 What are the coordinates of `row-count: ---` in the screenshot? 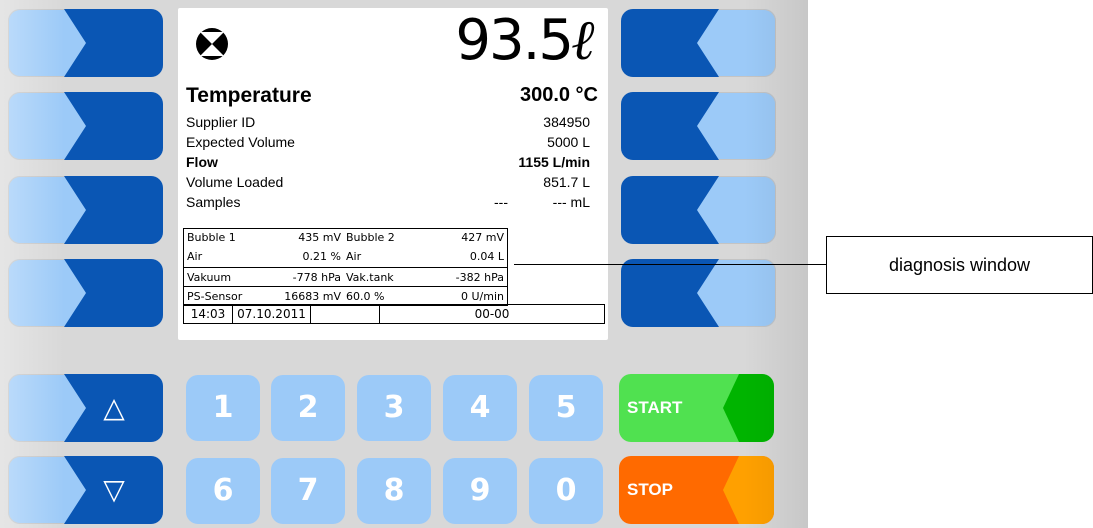 It's located at (501, 202).